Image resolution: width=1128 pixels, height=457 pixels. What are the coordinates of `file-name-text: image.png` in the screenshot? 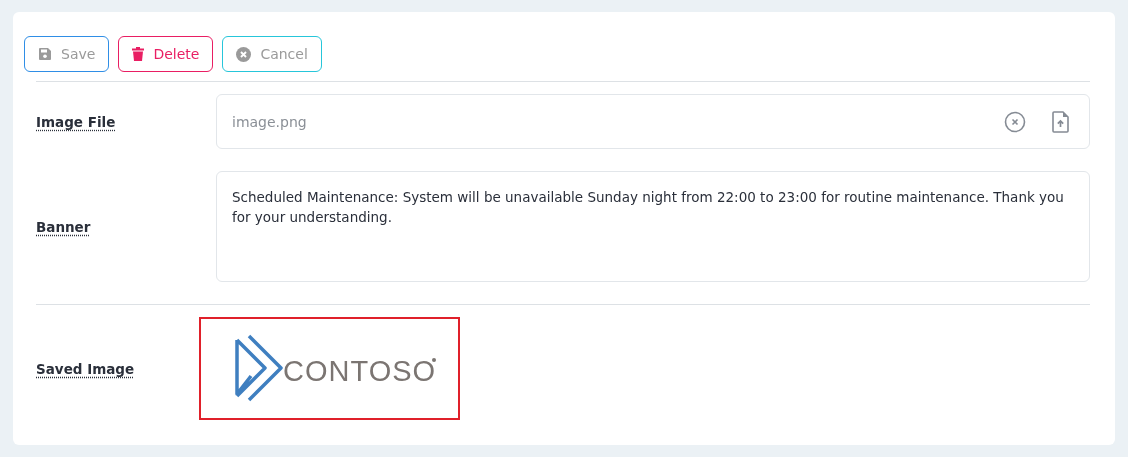 It's located at (270, 121).